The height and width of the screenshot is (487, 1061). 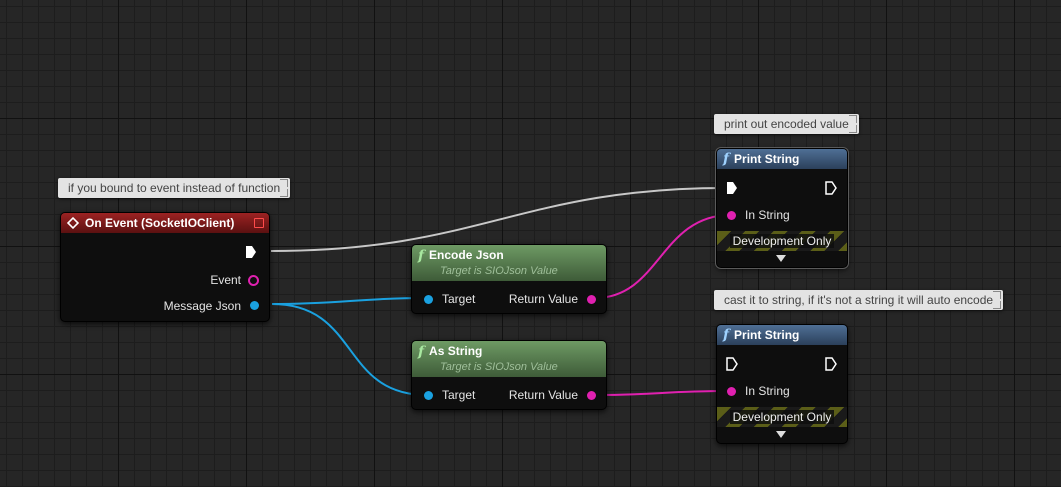 What do you see at coordinates (663, 256) in the screenshot?
I see `string-wire-encode-to-print1` at bounding box center [663, 256].